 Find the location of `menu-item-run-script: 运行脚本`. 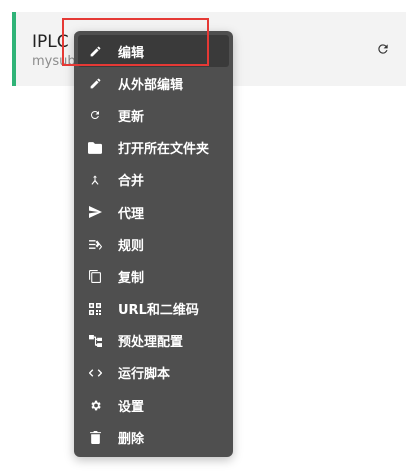

menu-item-run-script: 运行脚本 is located at coordinates (153, 373).